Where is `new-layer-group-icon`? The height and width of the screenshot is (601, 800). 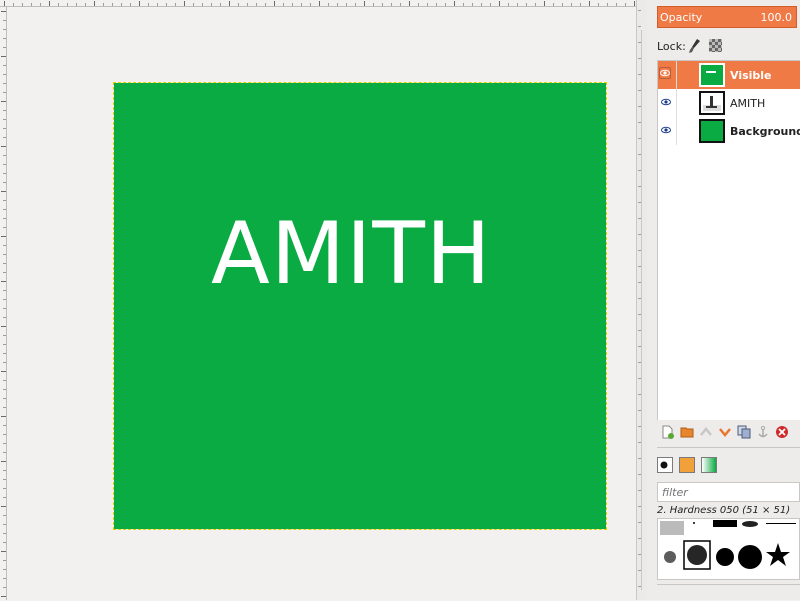
new-layer-group-icon is located at coordinates (687, 431).